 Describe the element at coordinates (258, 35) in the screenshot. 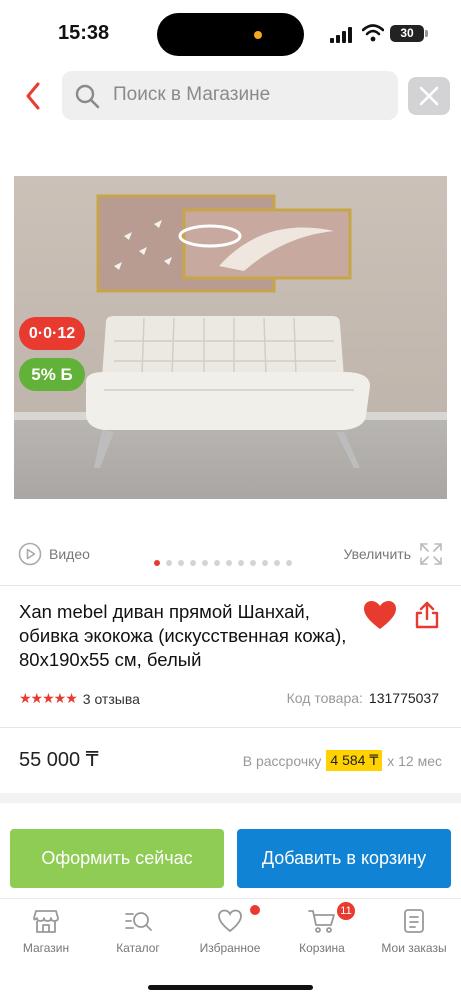

I see `recording-dot-icon` at that location.